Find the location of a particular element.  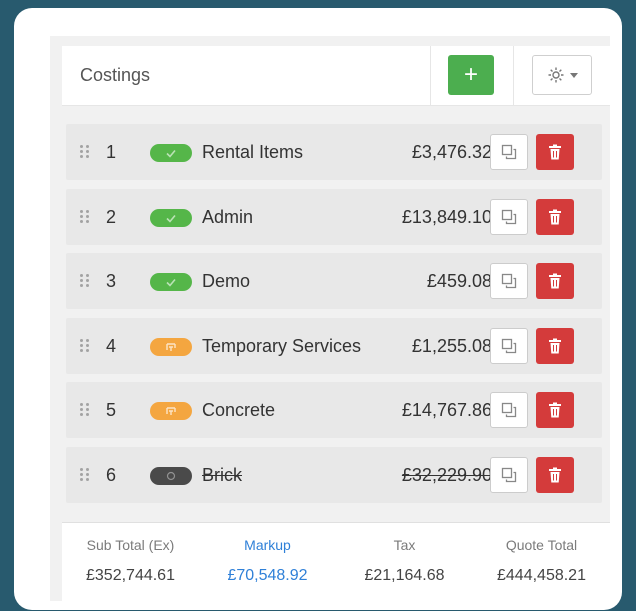

row-number: 2 is located at coordinates (111, 216).